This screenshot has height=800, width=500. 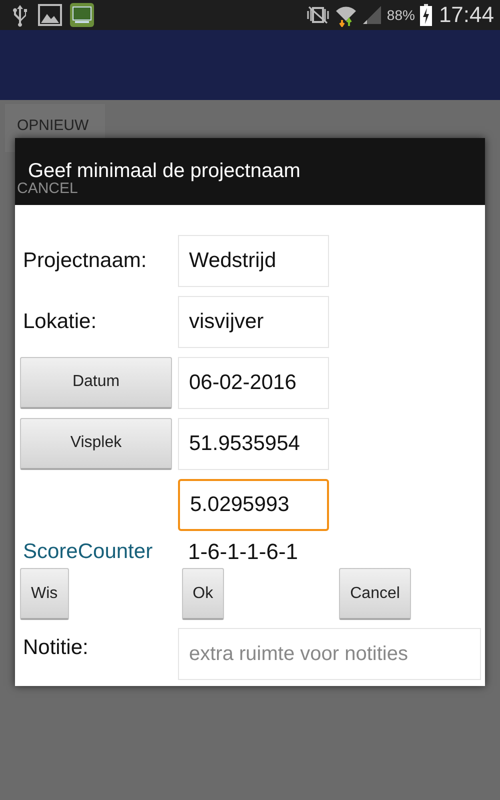 I want to click on input-field: 5.0295993, so click(x=253, y=504).